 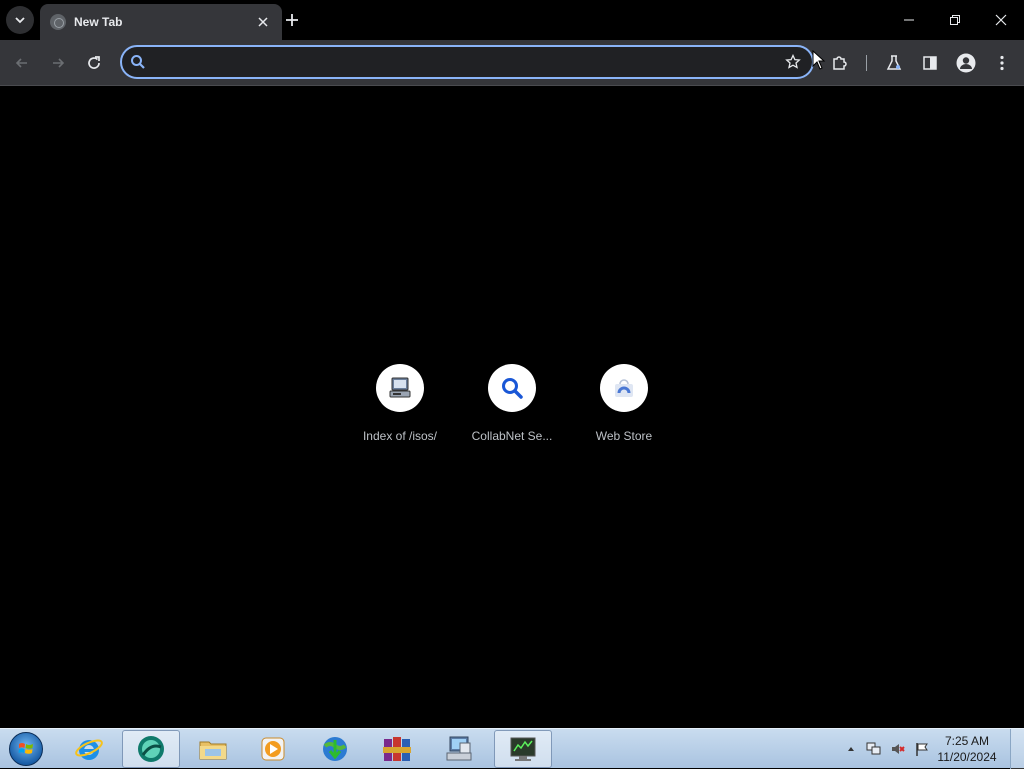 I want to click on folder-icon, so click(x=213, y=750).